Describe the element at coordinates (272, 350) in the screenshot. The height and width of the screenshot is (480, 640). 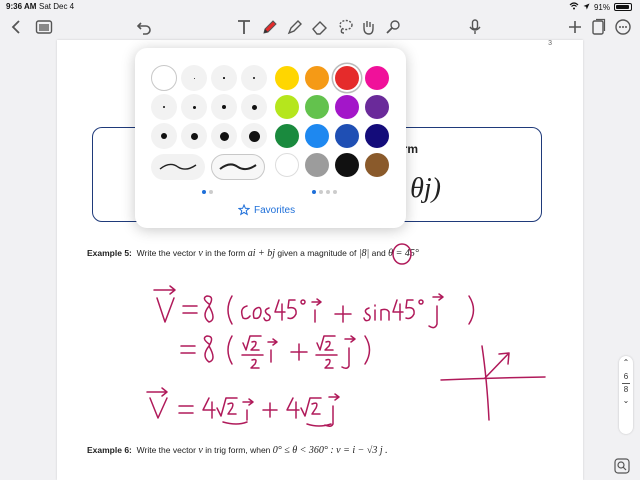
I see `ink-line2-i` at that location.